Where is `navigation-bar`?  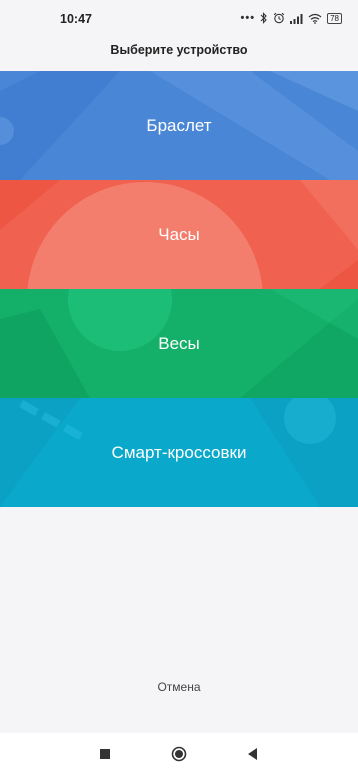
navigation-bar is located at coordinates (179, 754).